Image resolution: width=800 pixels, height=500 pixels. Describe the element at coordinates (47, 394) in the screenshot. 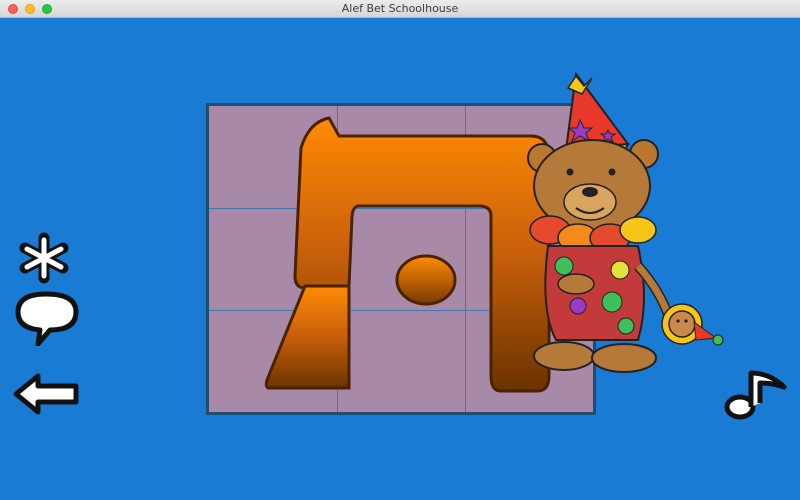

I see `back-arrow-icon` at that location.